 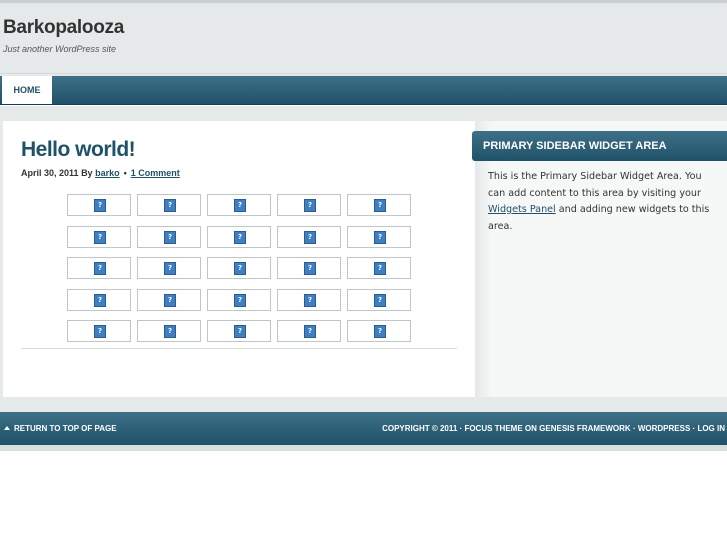 What do you see at coordinates (422, 428) in the screenshot?
I see `copyright-text: COPYRIGHT © 2011 ·` at bounding box center [422, 428].